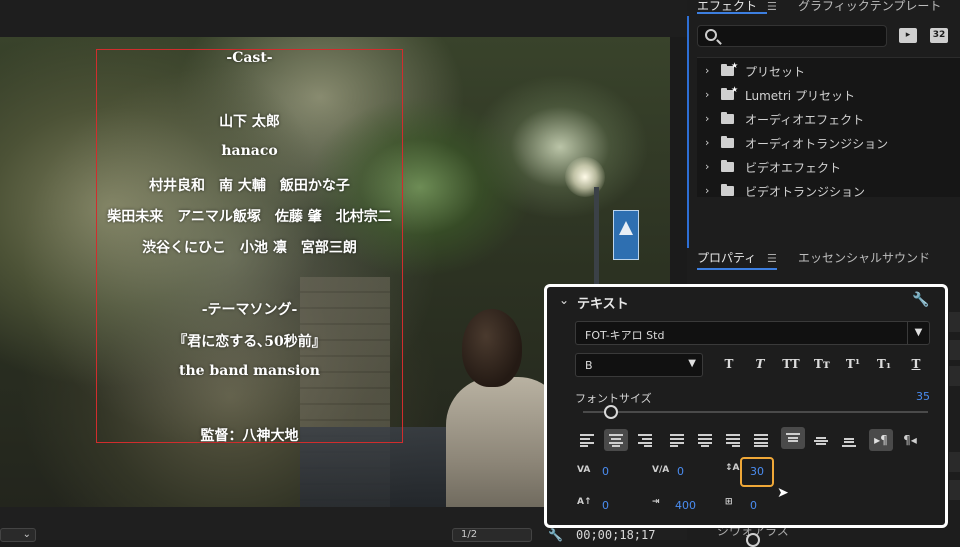 The height and width of the screenshot is (547, 960). What do you see at coordinates (817, 144) in the screenshot?
I see `list-item-label: オーディオトランジション` at bounding box center [817, 144].